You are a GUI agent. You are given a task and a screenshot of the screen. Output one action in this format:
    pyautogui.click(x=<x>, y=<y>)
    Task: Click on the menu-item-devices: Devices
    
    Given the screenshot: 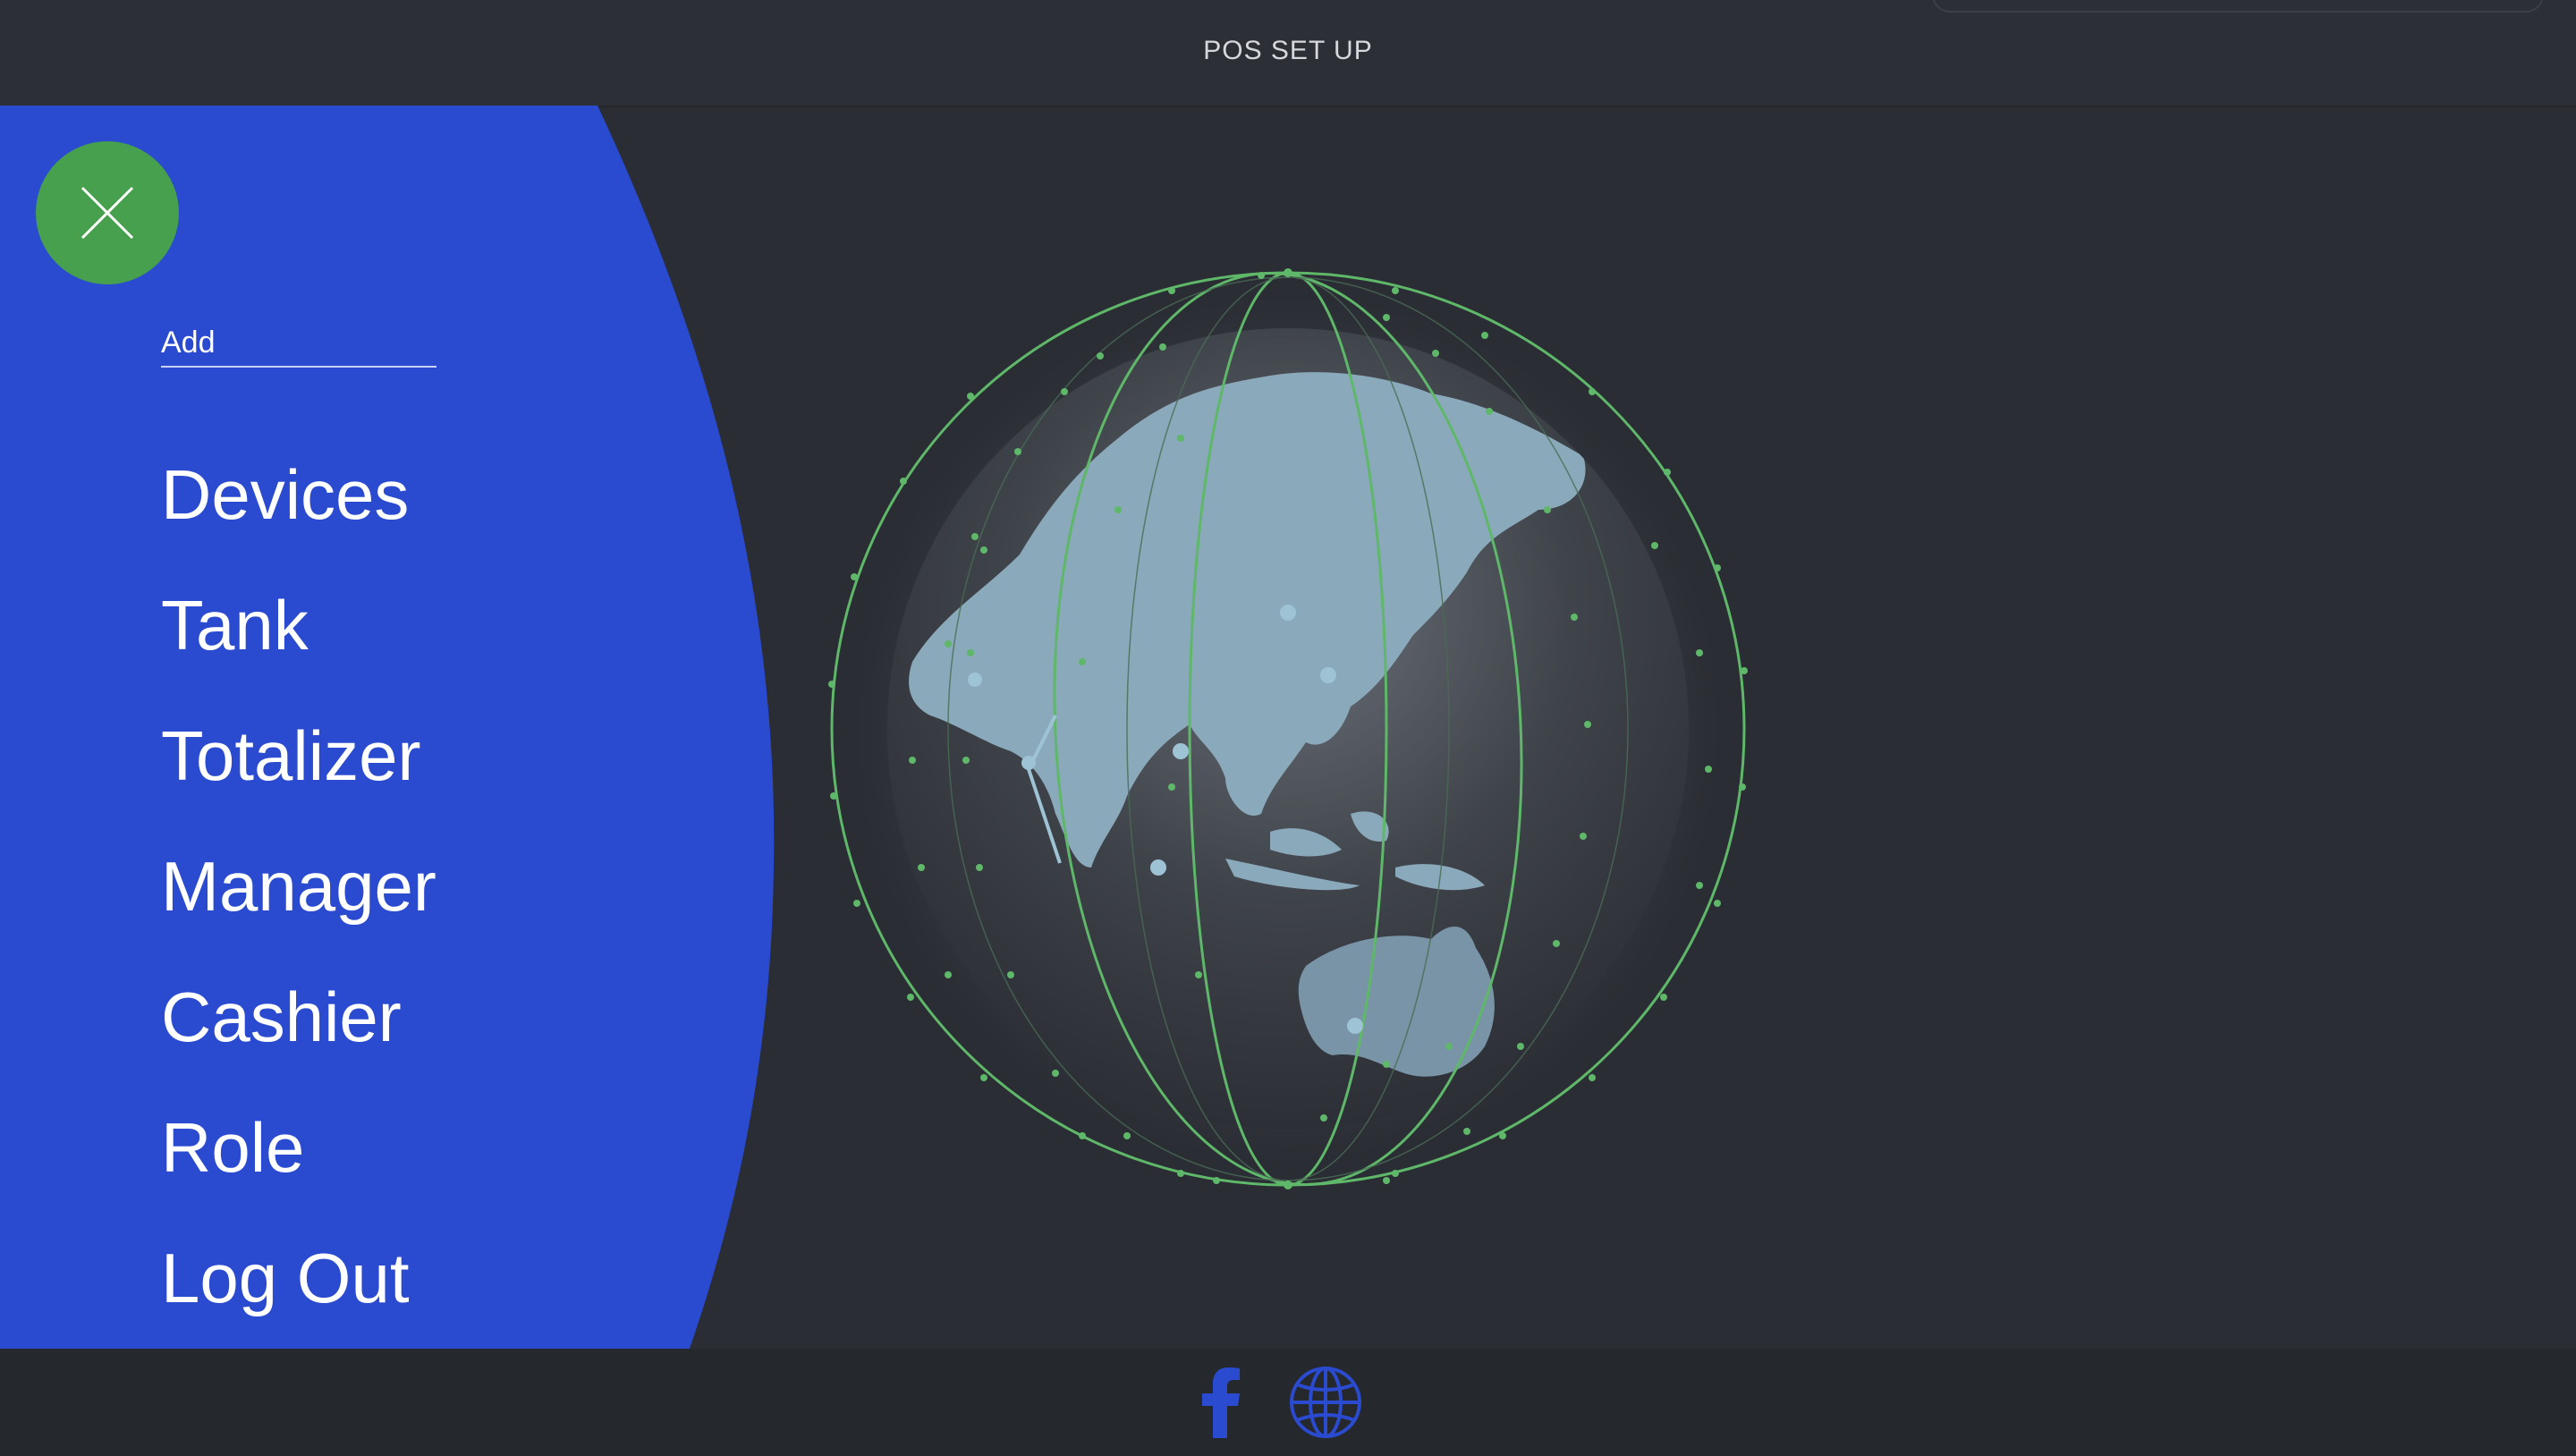 What is the action you would take?
    pyautogui.click(x=298, y=494)
    